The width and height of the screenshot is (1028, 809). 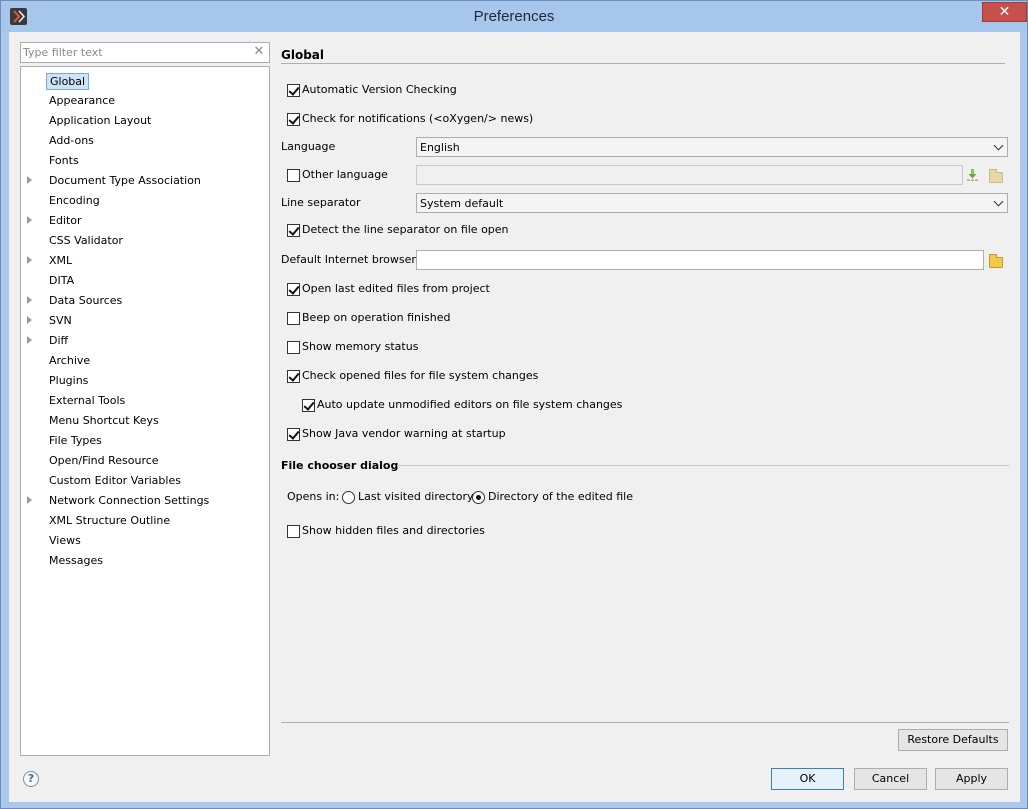 What do you see at coordinates (115, 480) in the screenshot?
I see `tree-item-label: Custom Editor Variables` at bounding box center [115, 480].